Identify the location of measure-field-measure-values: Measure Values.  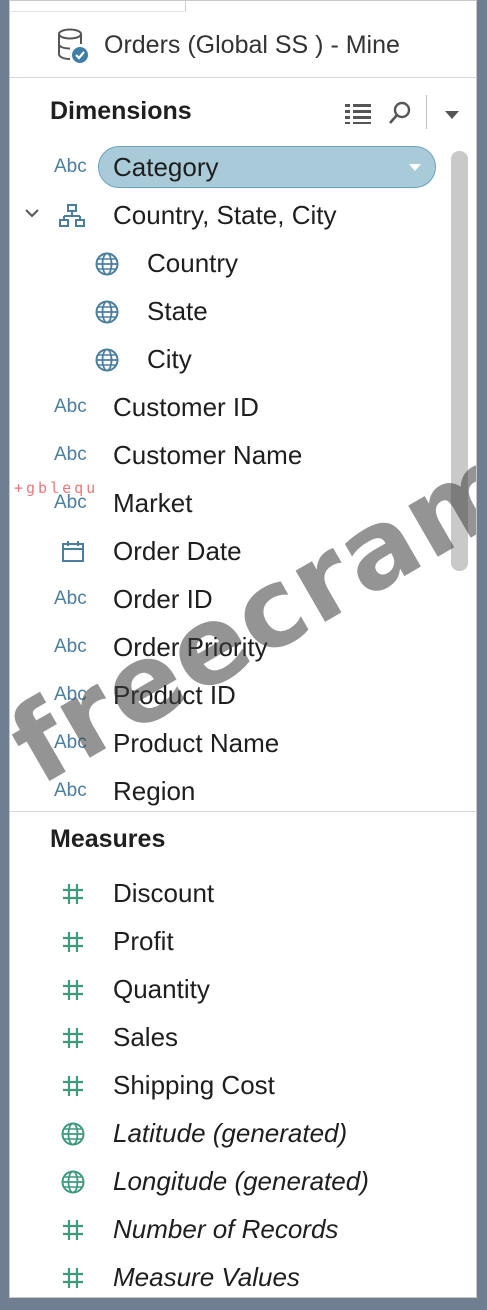
(230, 1275).